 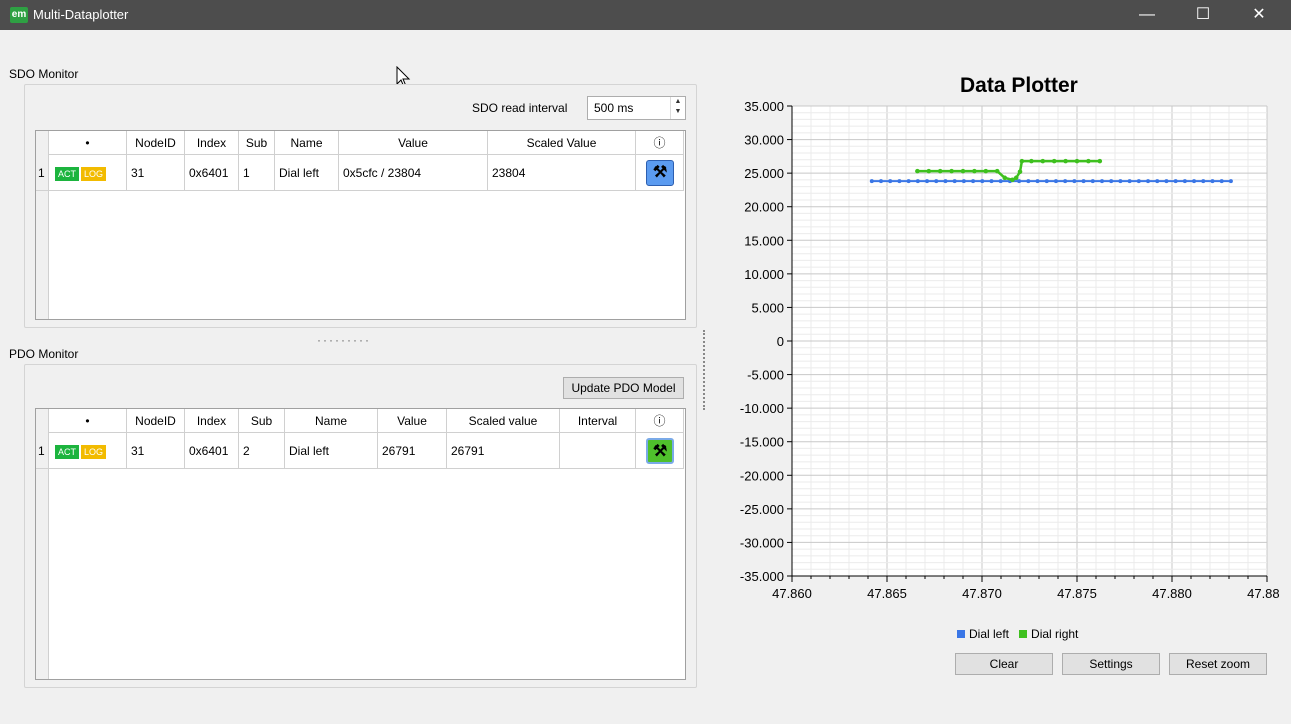 I want to click on sdo-interval-label: SDO read interval, so click(x=520, y=108).